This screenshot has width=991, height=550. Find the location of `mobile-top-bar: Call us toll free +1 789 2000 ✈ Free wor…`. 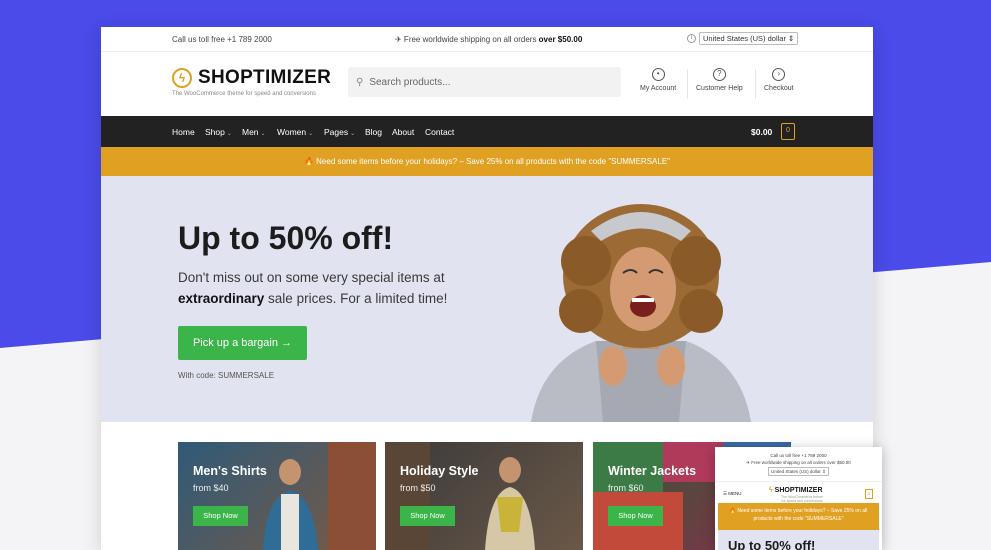

mobile-top-bar: Call us toll free +1 789 2000 ✈ Free wor… is located at coordinates (798, 461).